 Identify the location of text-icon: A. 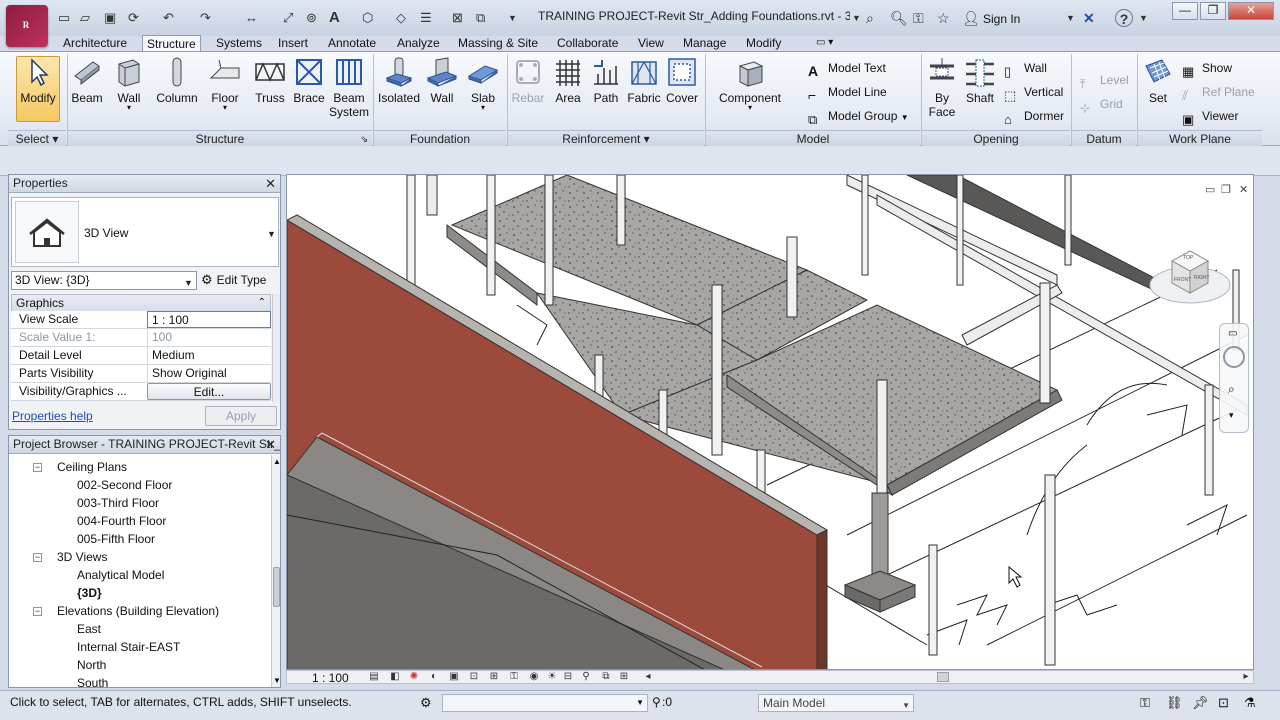
(334, 18).